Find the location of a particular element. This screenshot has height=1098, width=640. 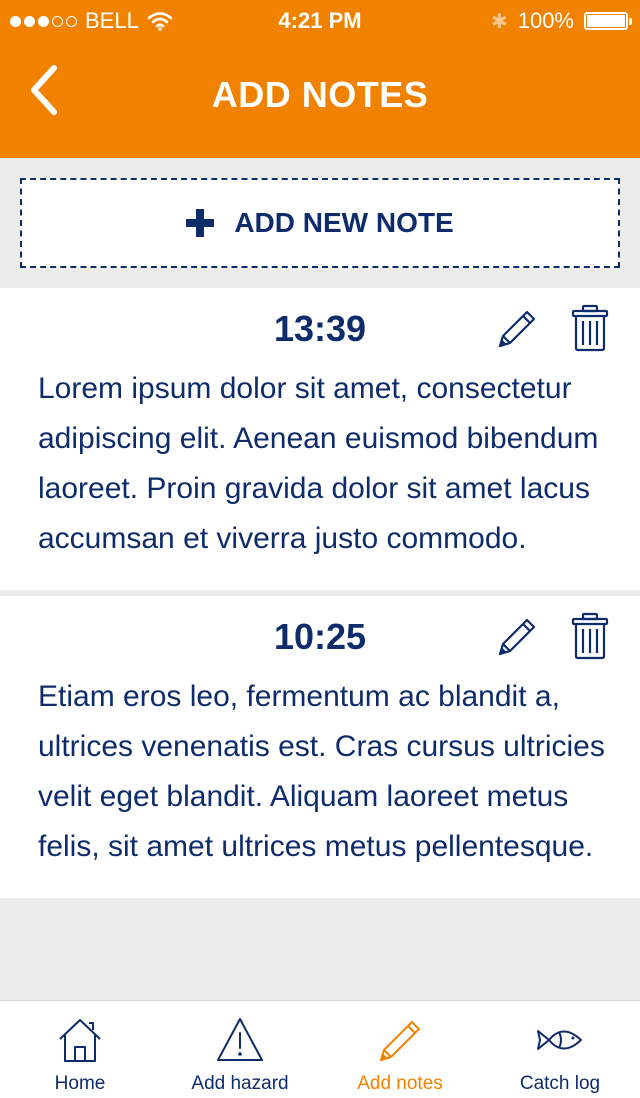

tab-add-hazard: Add hazard is located at coordinates (240, 1049).